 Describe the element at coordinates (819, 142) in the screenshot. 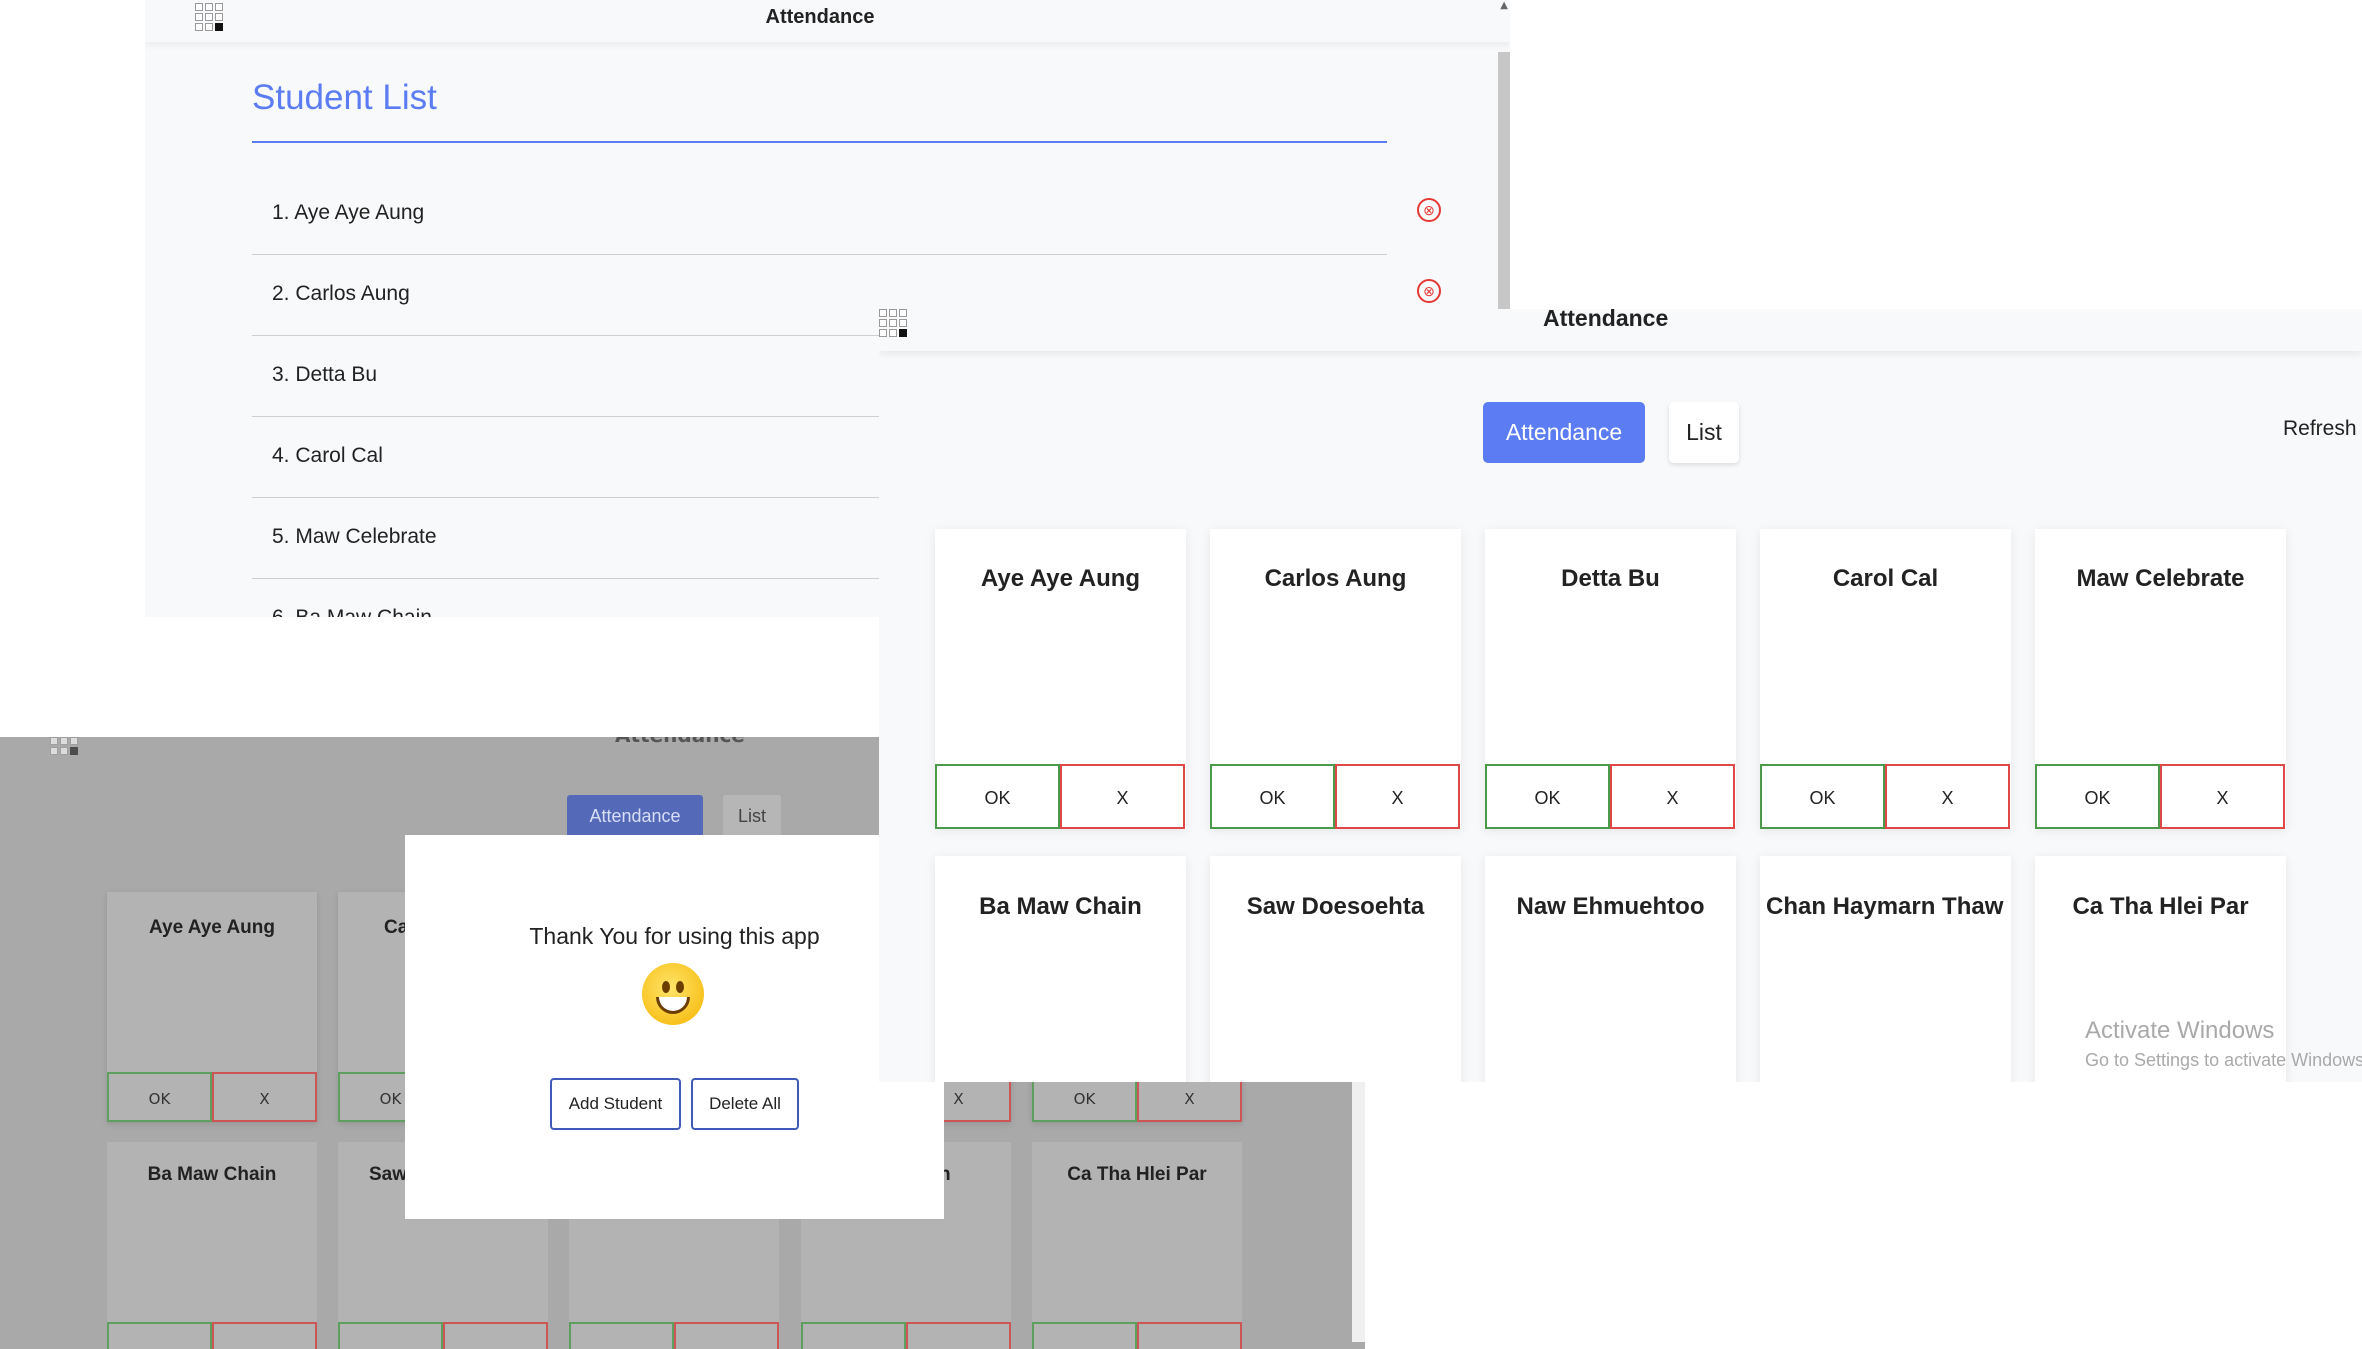

I see `title-divider` at that location.